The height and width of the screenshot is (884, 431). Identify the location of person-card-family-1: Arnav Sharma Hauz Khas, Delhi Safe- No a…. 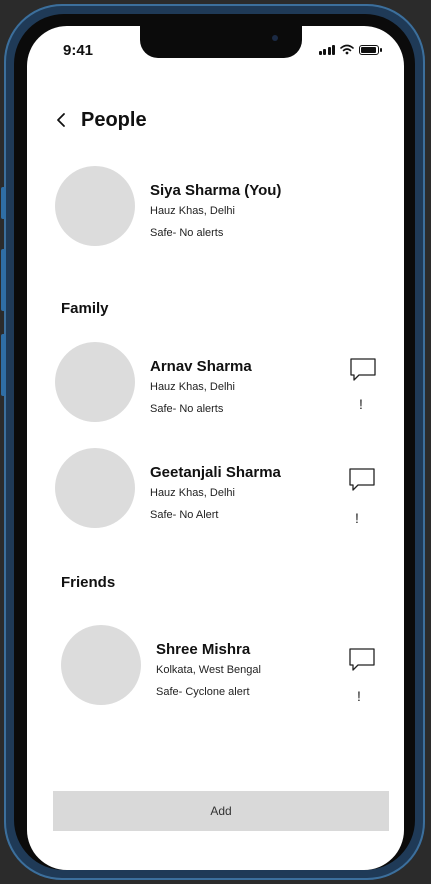
(215, 382).